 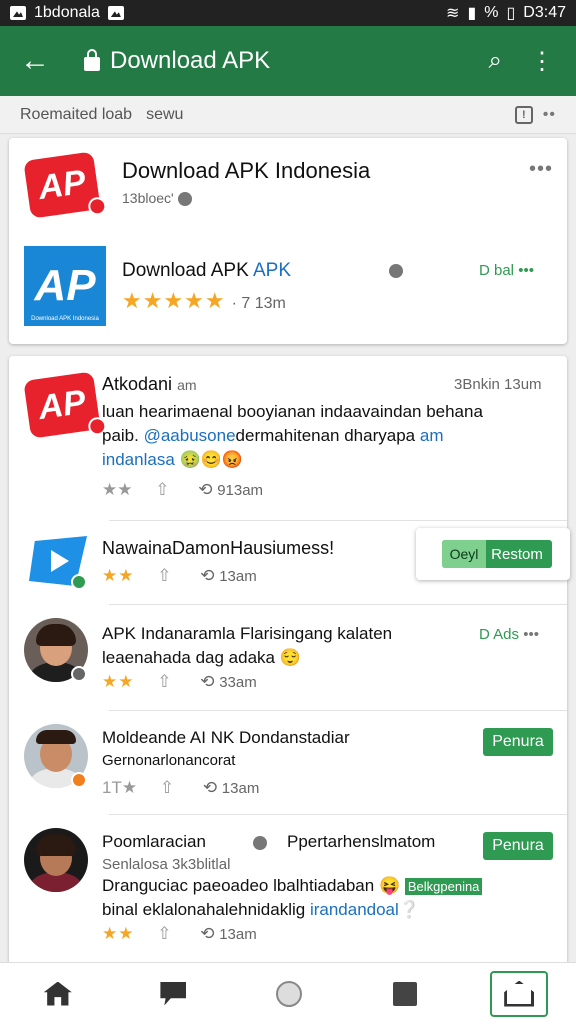 What do you see at coordinates (506, 270) in the screenshot?
I see `featured-action: D bal •••` at bounding box center [506, 270].